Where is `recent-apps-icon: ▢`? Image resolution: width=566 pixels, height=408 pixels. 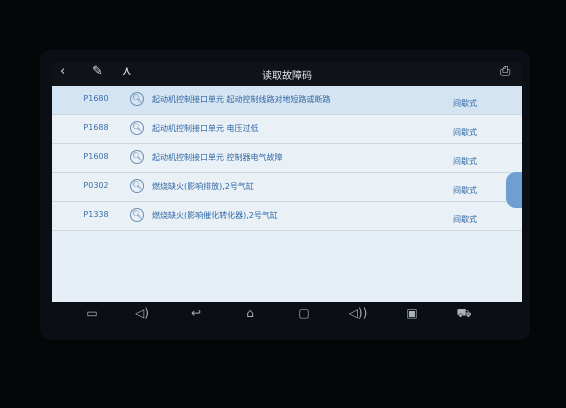
recent-apps-icon: ▢ is located at coordinates (304, 313).